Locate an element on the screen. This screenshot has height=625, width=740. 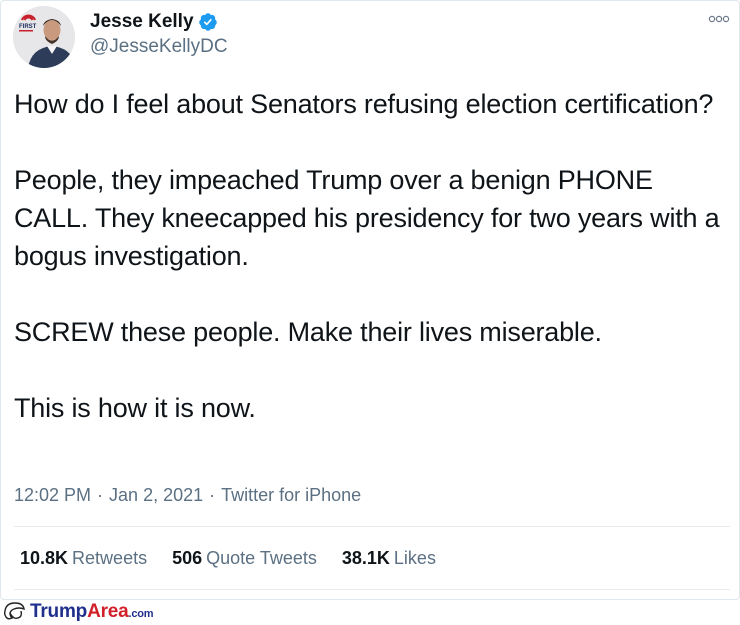
watermark-brand-b: Area is located at coordinates (108, 611).